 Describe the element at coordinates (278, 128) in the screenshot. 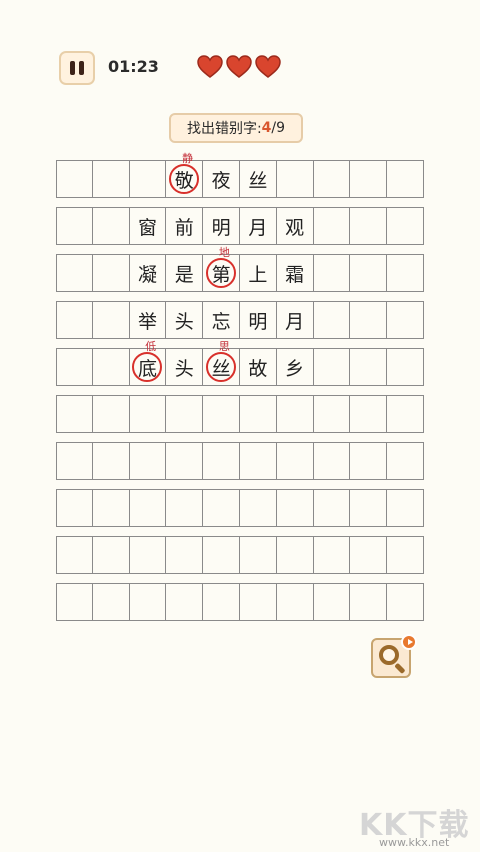

I see `progress-total: /9` at that location.